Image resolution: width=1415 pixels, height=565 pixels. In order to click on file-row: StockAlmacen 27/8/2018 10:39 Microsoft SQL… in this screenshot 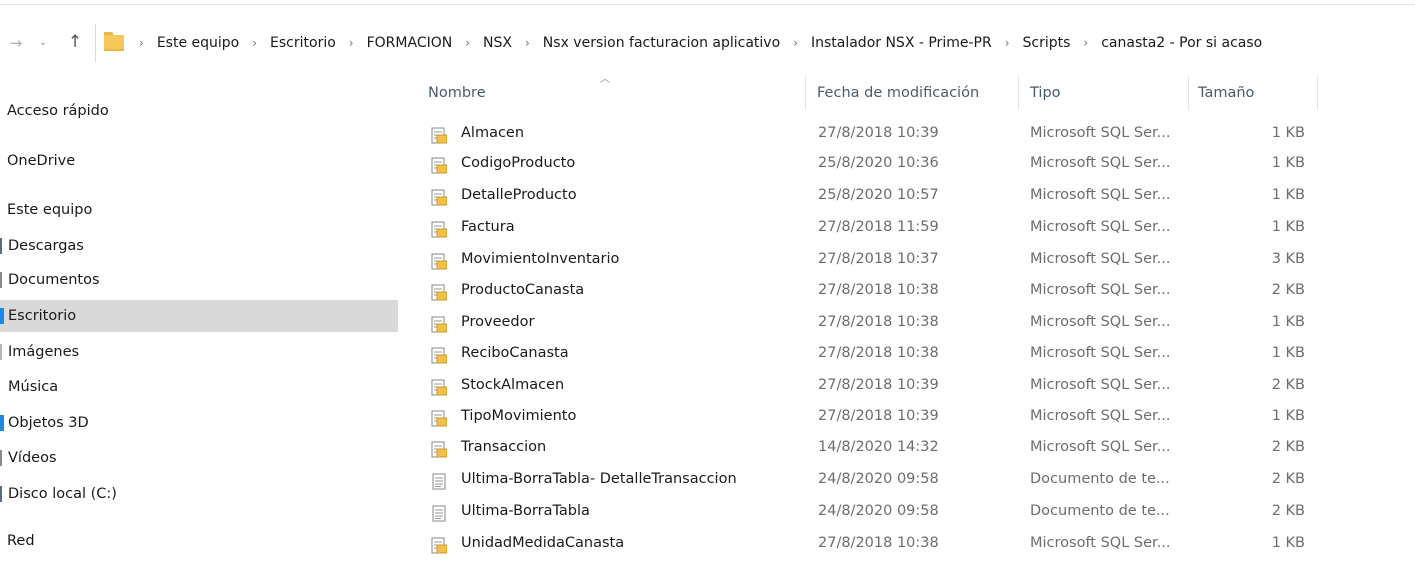, I will do `click(870, 385)`.